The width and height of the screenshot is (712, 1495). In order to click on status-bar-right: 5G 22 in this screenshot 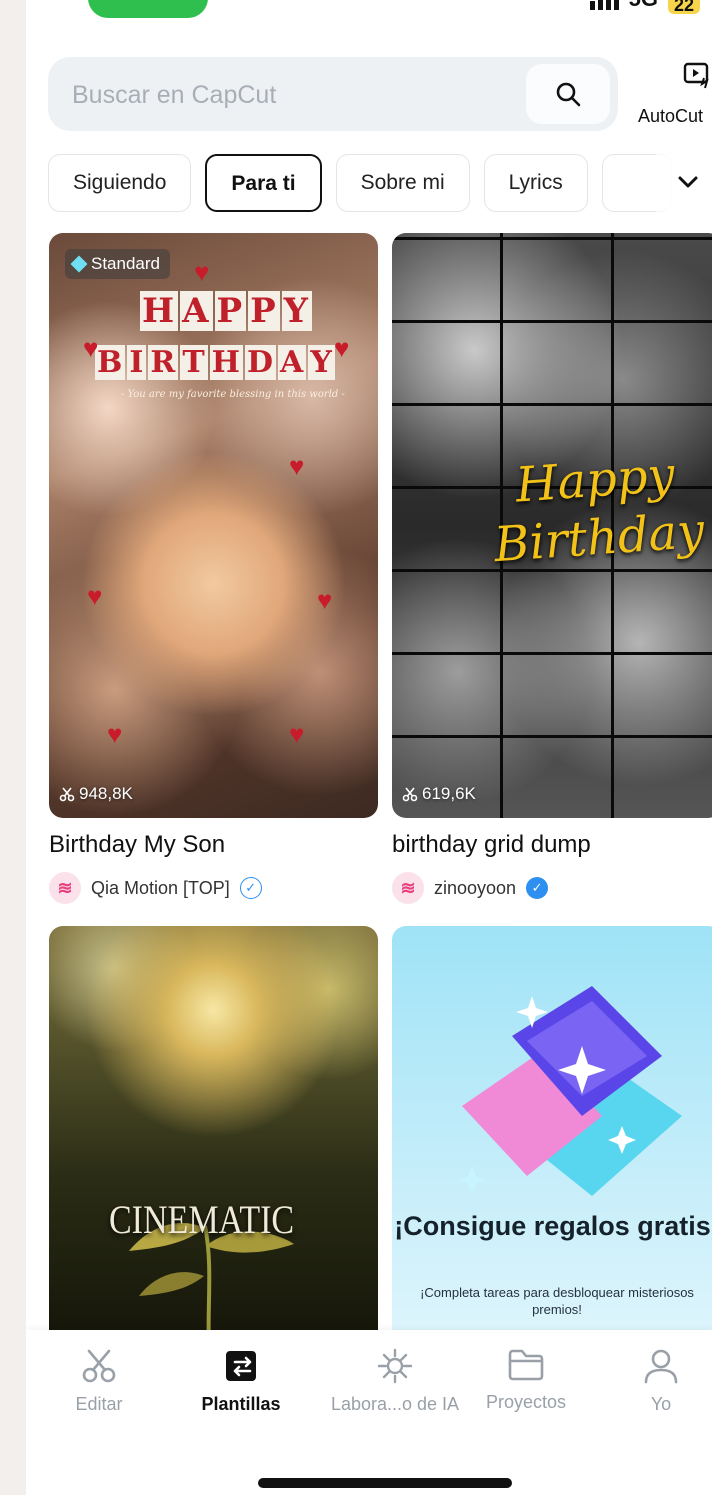, I will do `click(644, 7)`.